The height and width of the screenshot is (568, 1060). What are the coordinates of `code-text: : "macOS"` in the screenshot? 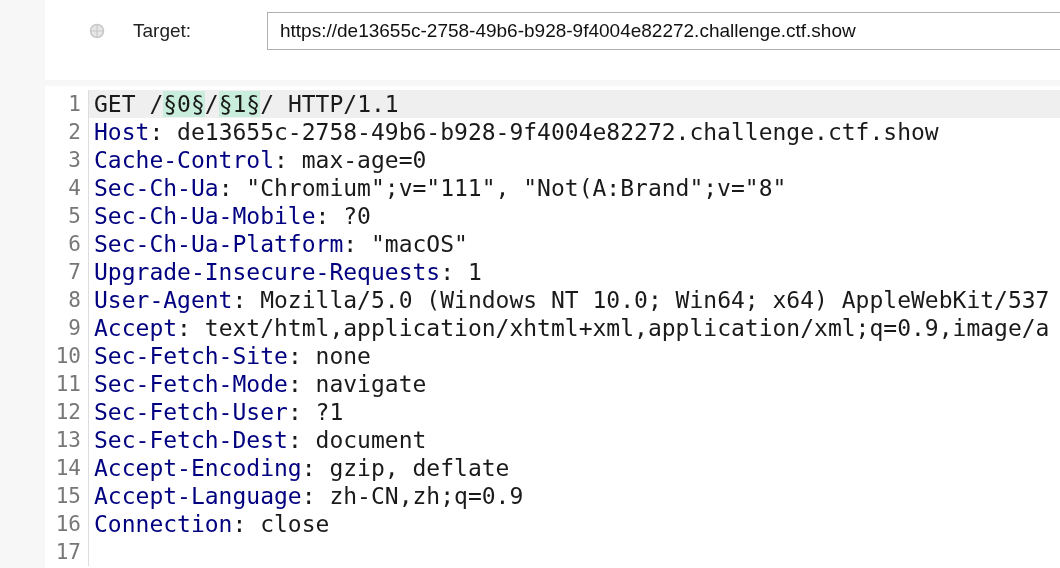 It's located at (405, 244).